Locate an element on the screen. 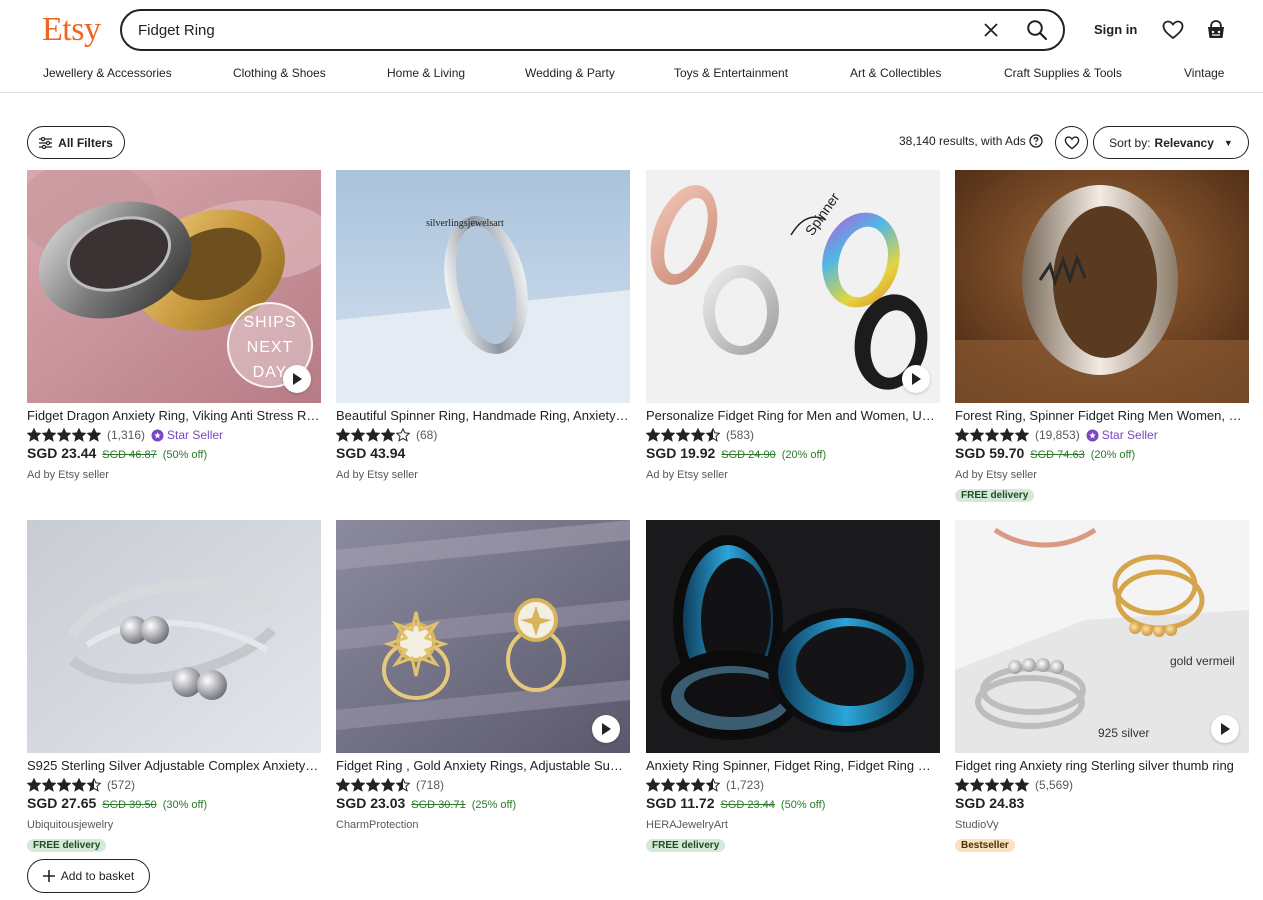  listing-rating: (5,569) is located at coordinates (1102, 785).